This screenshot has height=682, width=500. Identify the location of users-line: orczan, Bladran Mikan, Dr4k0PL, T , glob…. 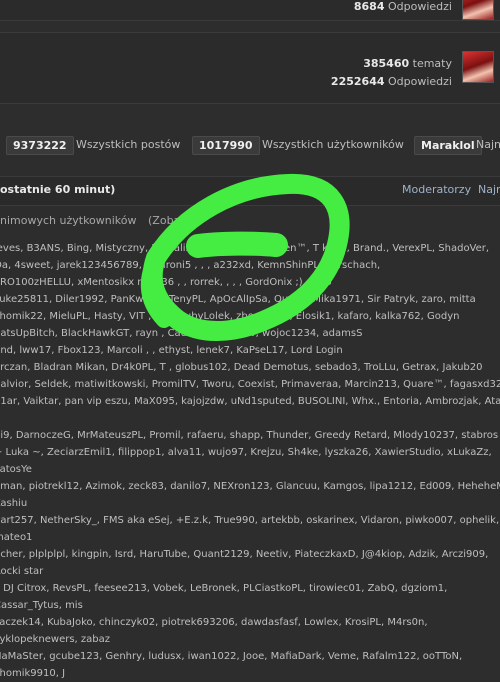
(241, 367).